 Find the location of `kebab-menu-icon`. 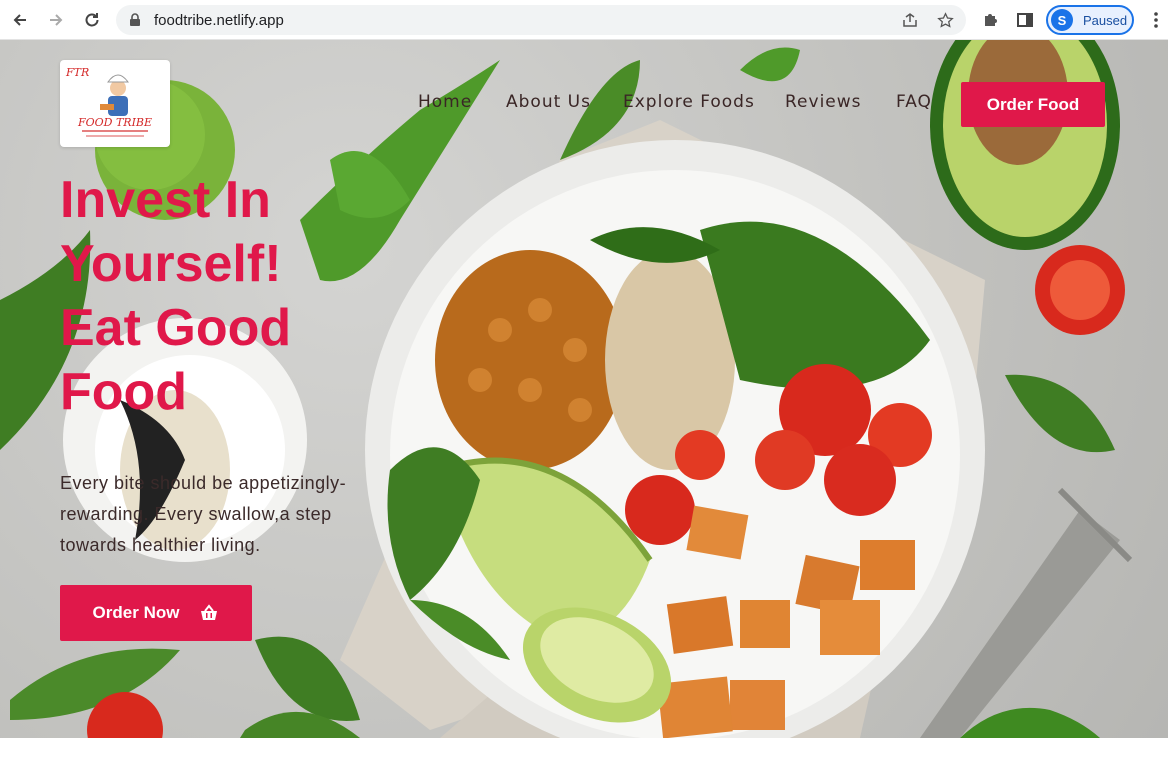

kebab-menu-icon is located at coordinates (1156, 20).